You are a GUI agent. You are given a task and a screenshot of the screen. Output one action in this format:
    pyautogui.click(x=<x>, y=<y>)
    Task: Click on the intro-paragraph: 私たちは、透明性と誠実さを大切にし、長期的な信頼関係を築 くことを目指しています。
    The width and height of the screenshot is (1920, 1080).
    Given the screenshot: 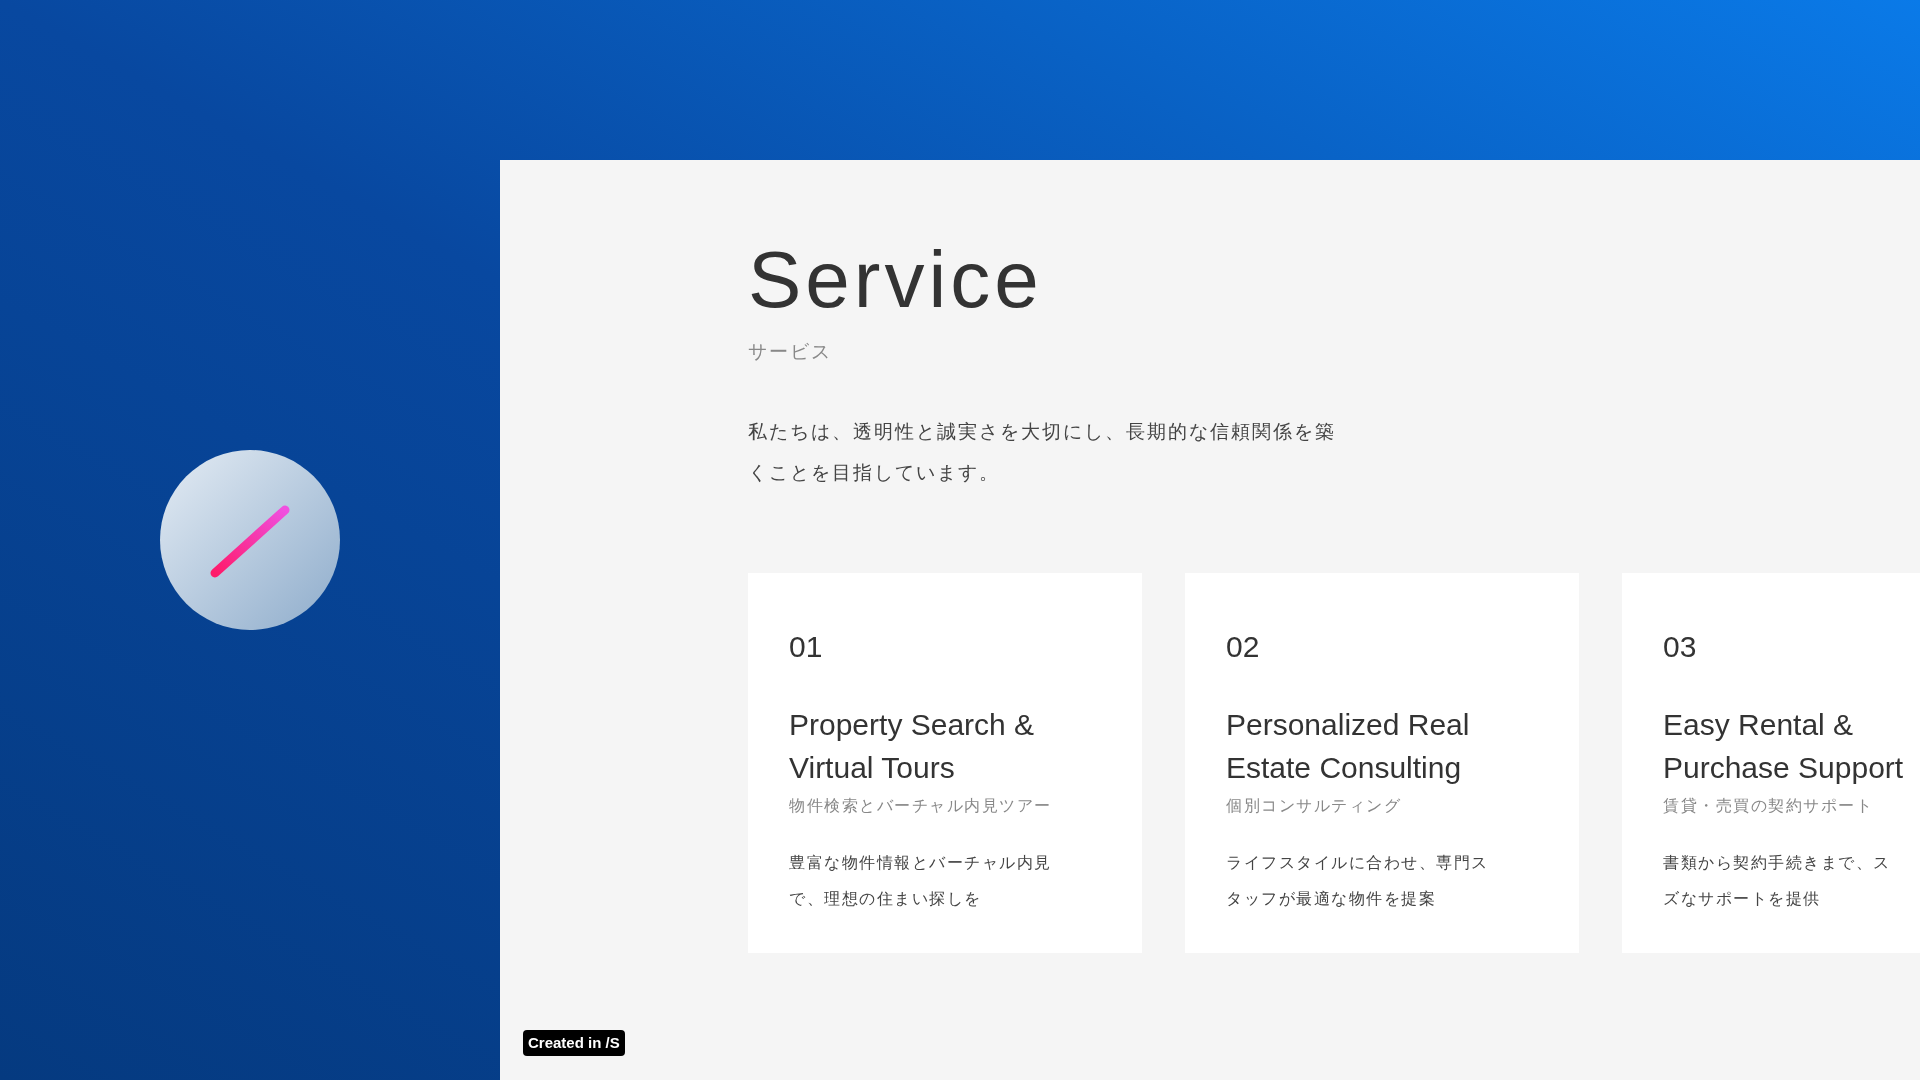 What is the action you would take?
    pyautogui.click(x=1042, y=452)
    